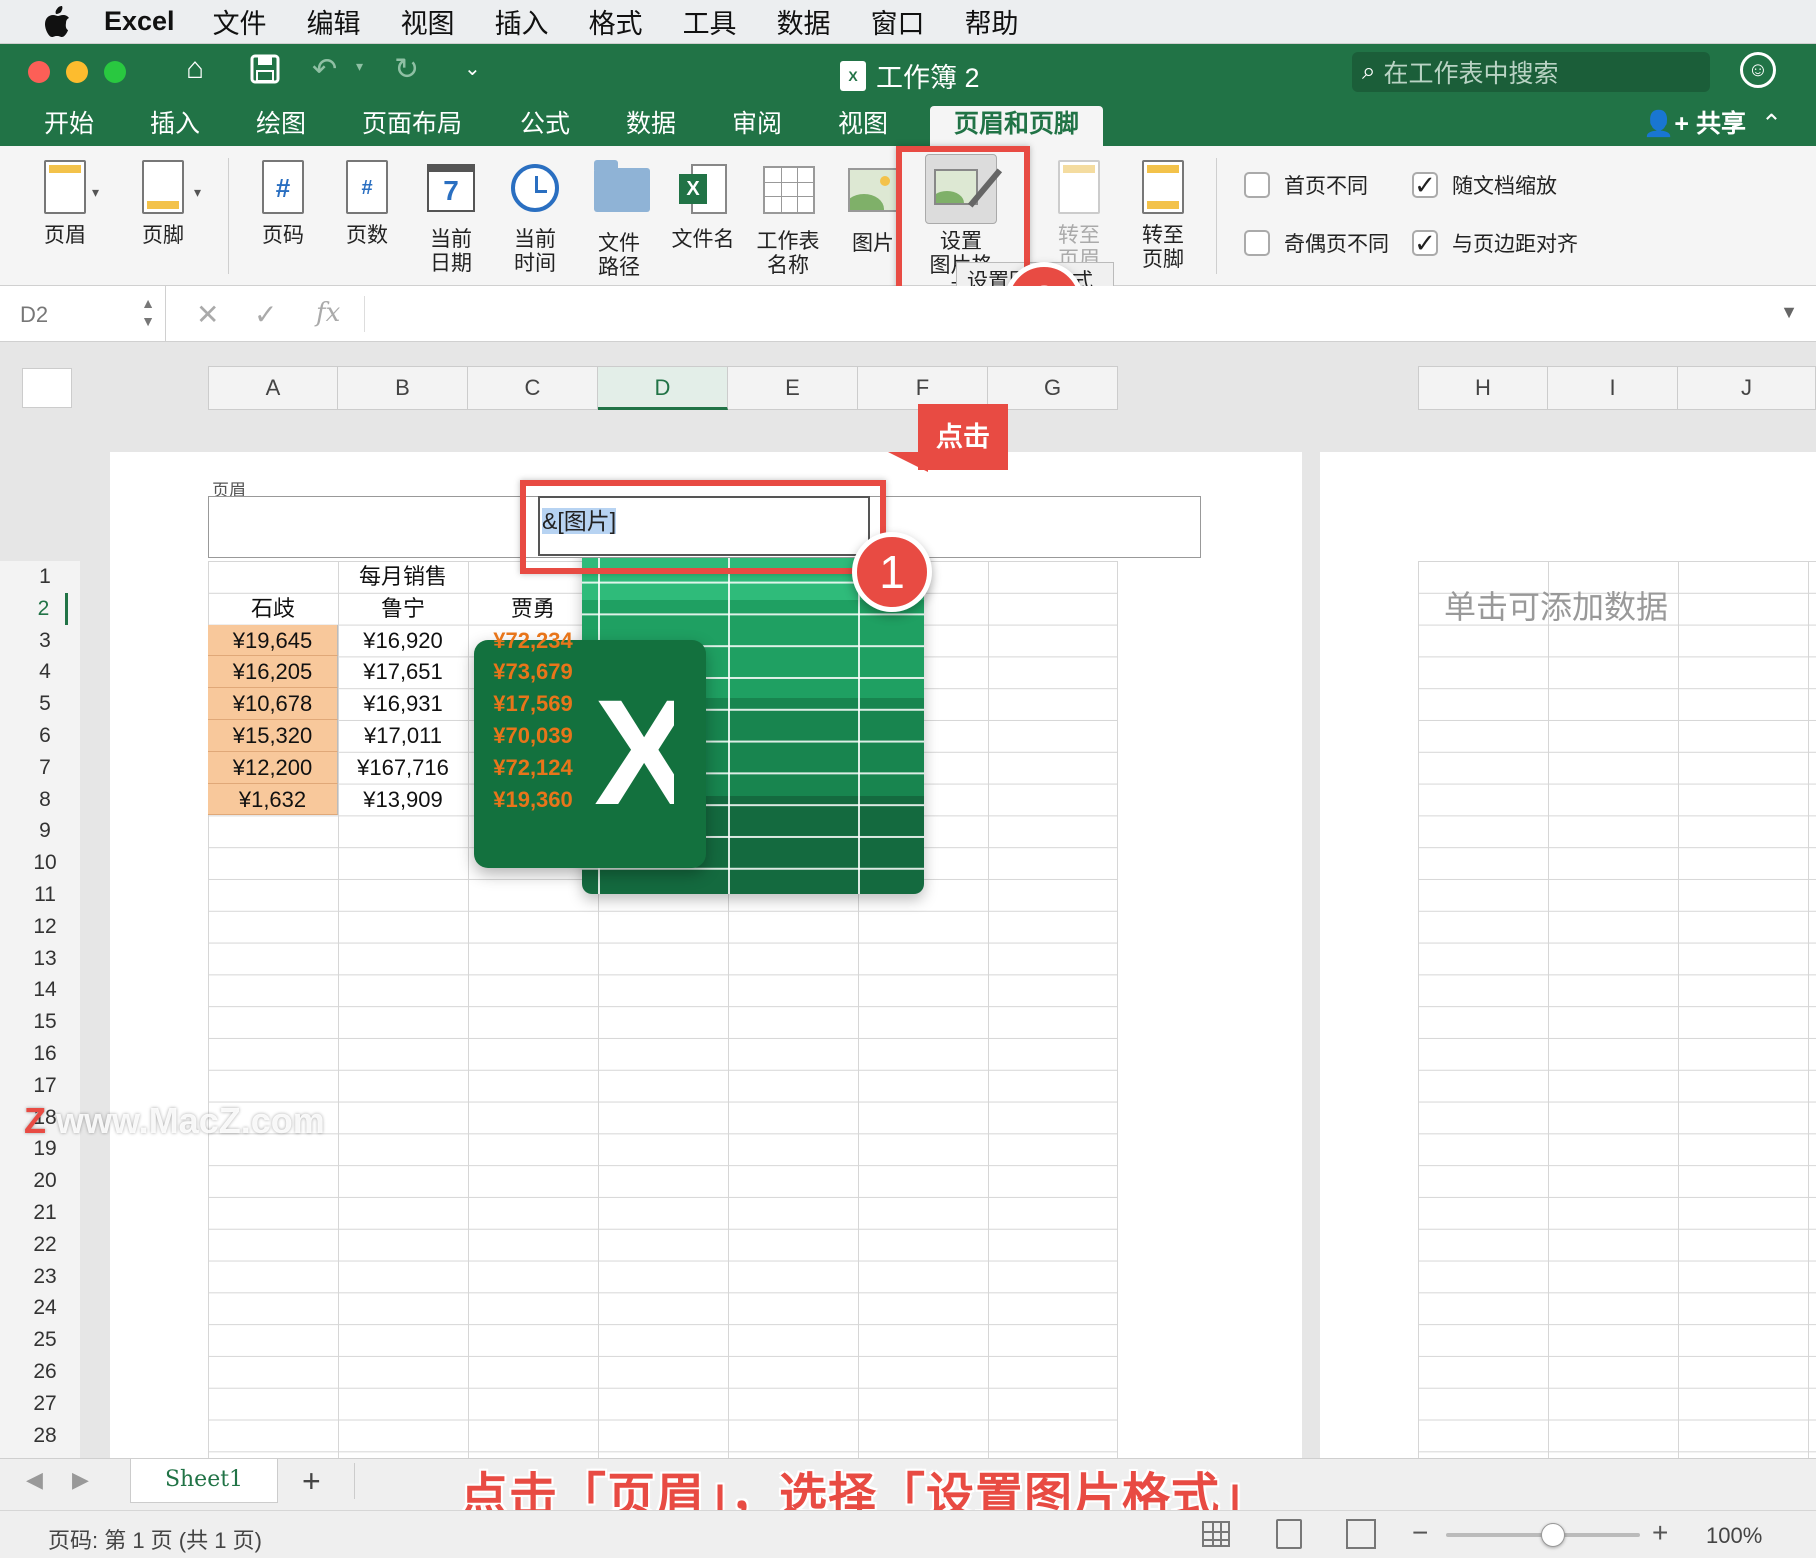 This screenshot has width=1816, height=1558. What do you see at coordinates (1495, 243) in the screenshot?
I see `align-with-margins-option: ✓ 与页边距对齐` at bounding box center [1495, 243].